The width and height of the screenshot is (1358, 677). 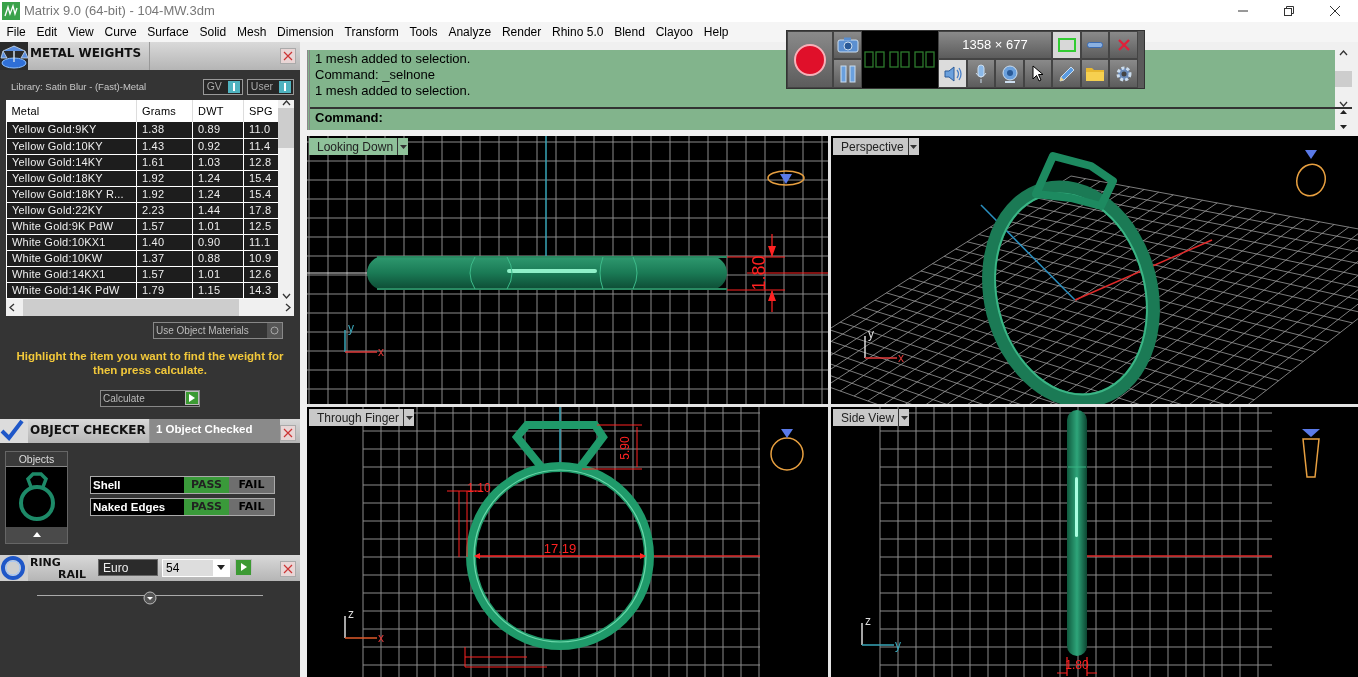 I want to click on ring-size-dropdown: 54, so click(x=196, y=567).